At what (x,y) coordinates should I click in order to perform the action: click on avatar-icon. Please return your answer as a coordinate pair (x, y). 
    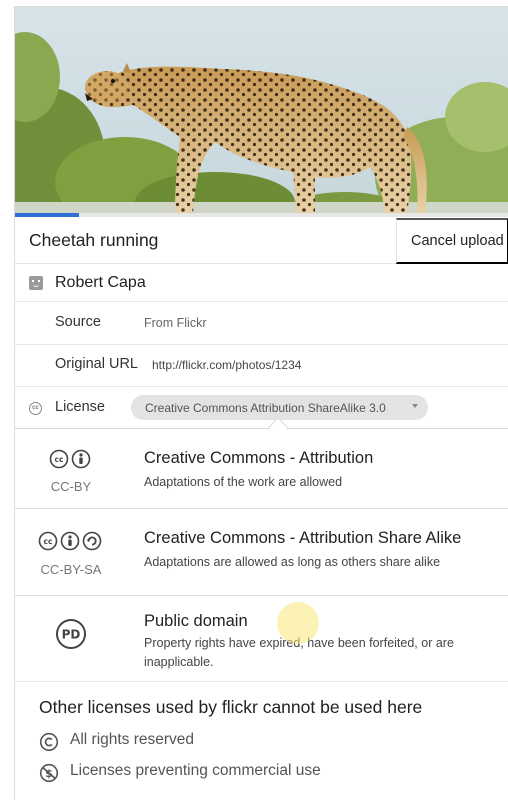
    Looking at the image, I should click on (36, 283).